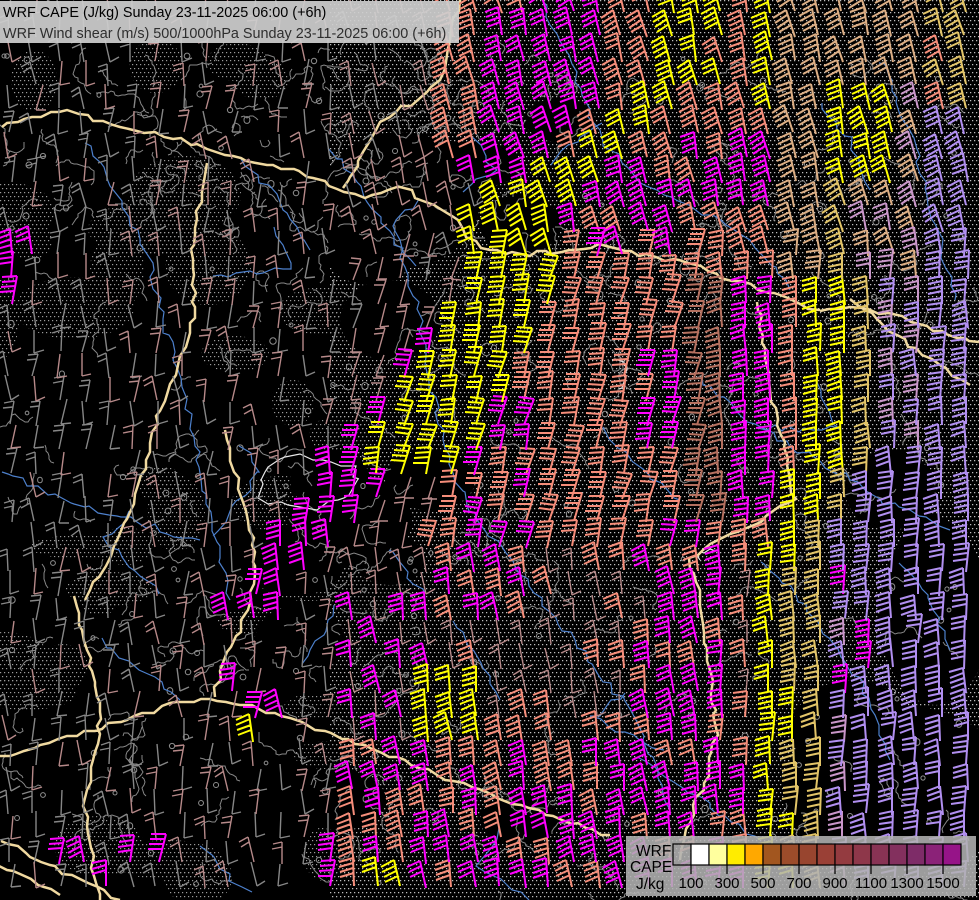  Describe the element at coordinates (650, 884) in the screenshot. I see `svg-text: J/kg` at that location.